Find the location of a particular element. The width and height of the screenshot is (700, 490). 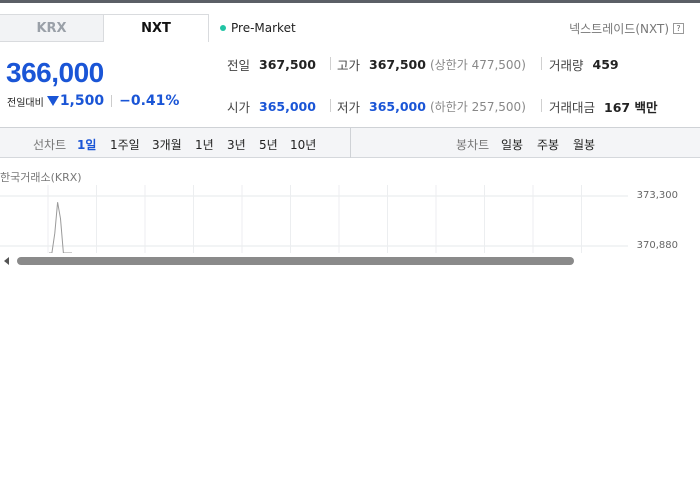

stat-high: 고가 367,500 (상한가 477,500) is located at coordinates (431, 64).